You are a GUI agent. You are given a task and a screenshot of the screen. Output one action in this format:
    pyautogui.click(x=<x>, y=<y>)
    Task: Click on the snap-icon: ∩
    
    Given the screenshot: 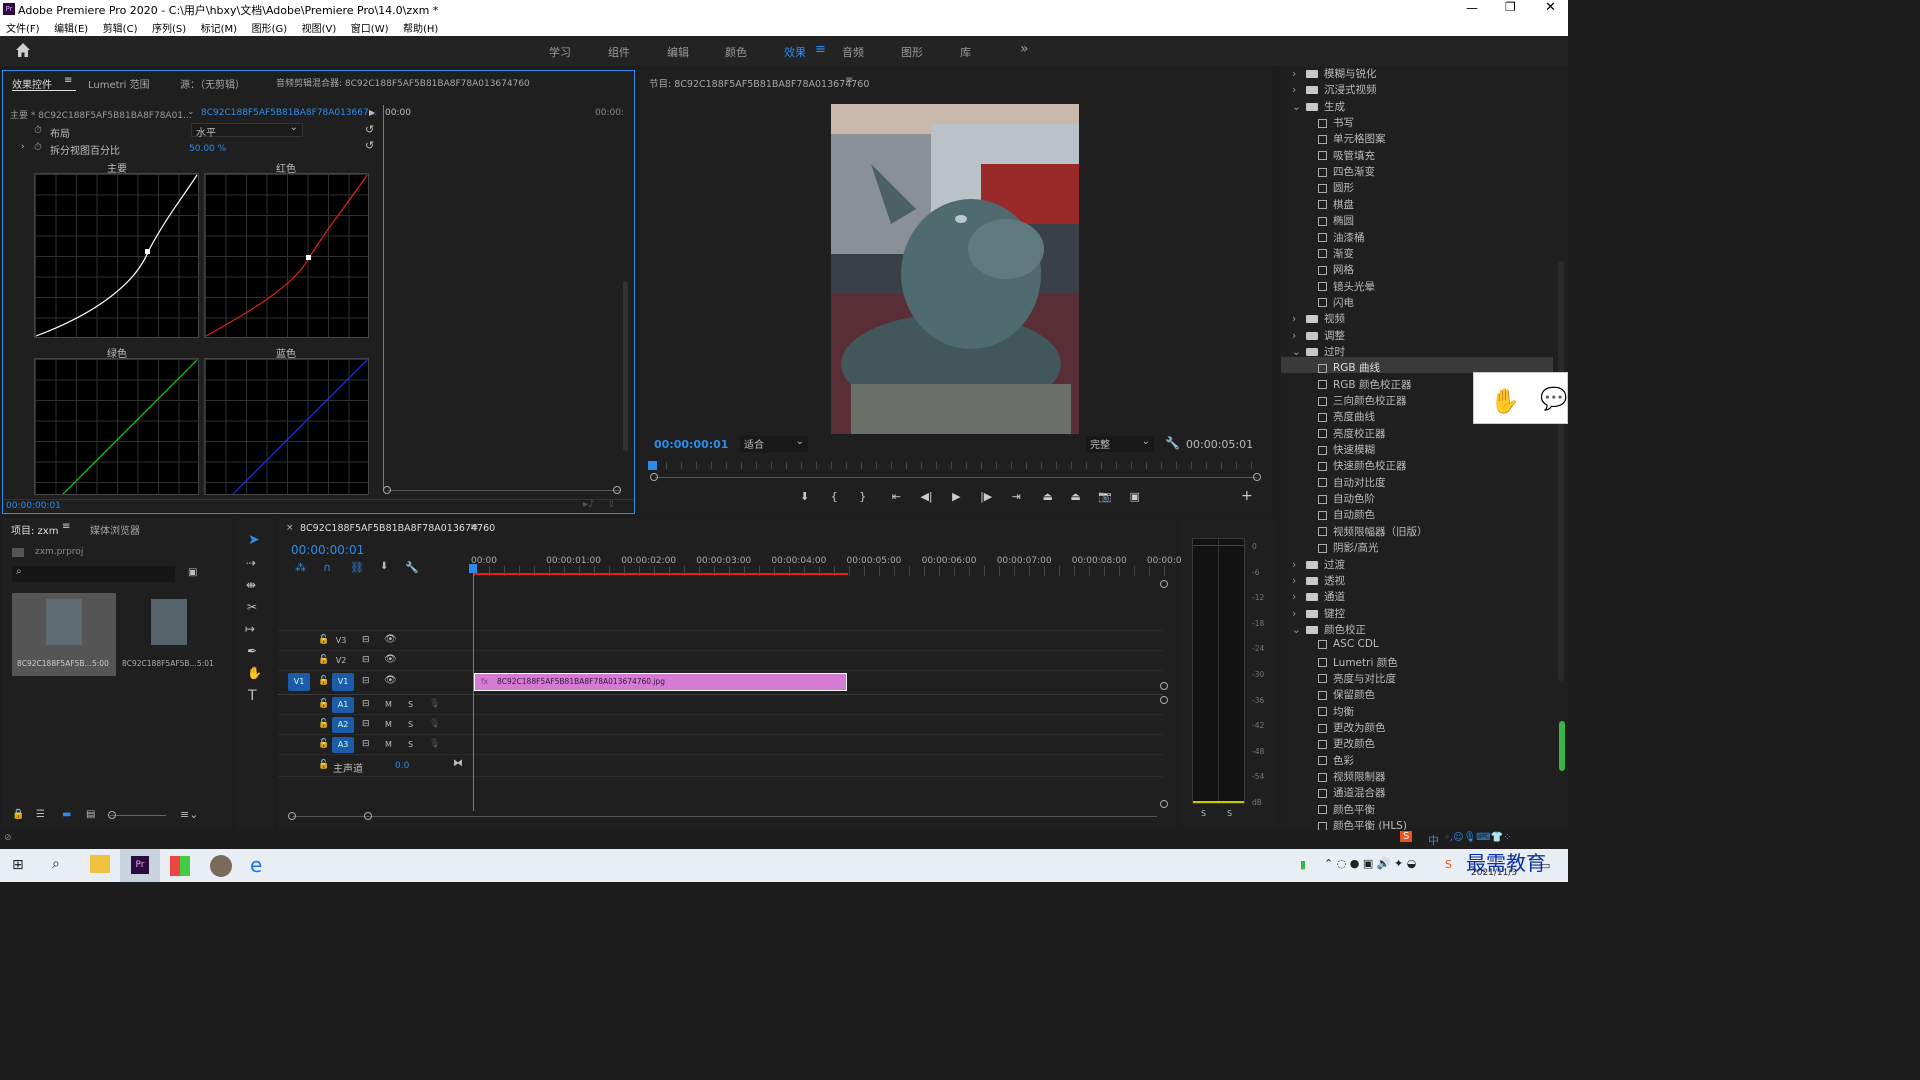 What is the action you would take?
    pyautogui.click(x=327, y=567)
    